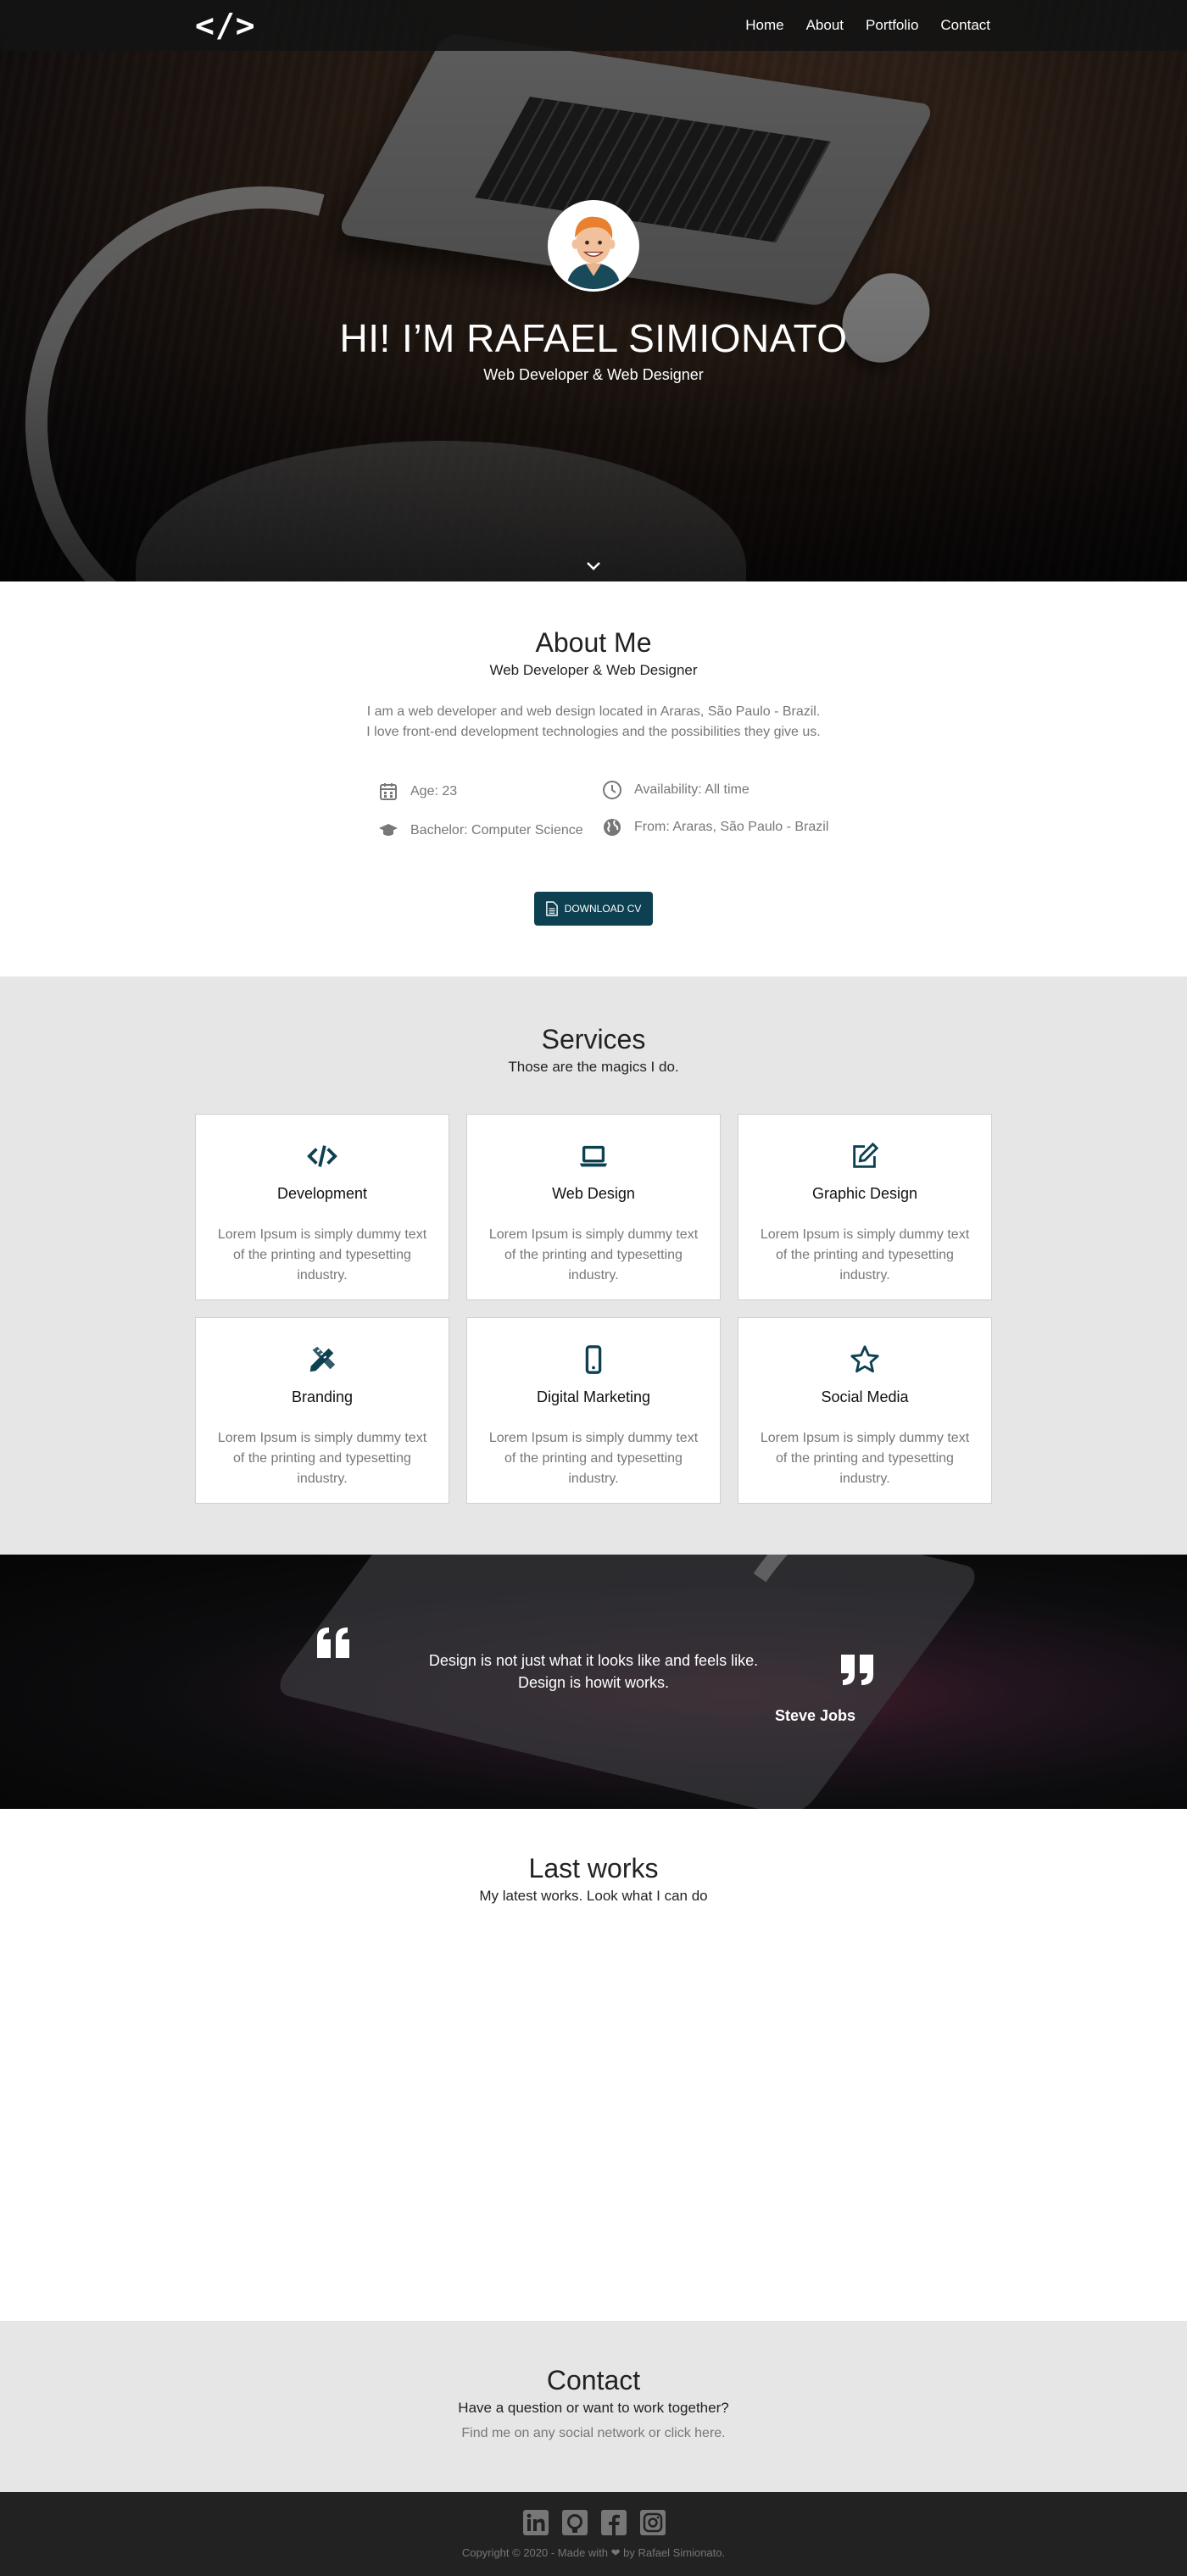 This screenshot has width=1187, height=2576. What do you see at coordinates (593, 642) in the screenshot?
I see `about-title: About Me` at bounding box center [593, 642].